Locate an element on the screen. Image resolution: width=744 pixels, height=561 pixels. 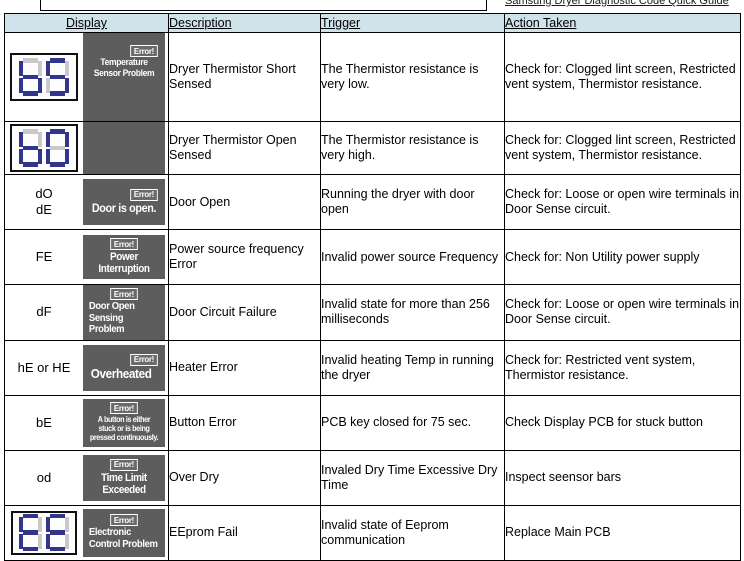
trigger-cell: The Thermistor resistance is very high. is located at coordinates (412, 148).